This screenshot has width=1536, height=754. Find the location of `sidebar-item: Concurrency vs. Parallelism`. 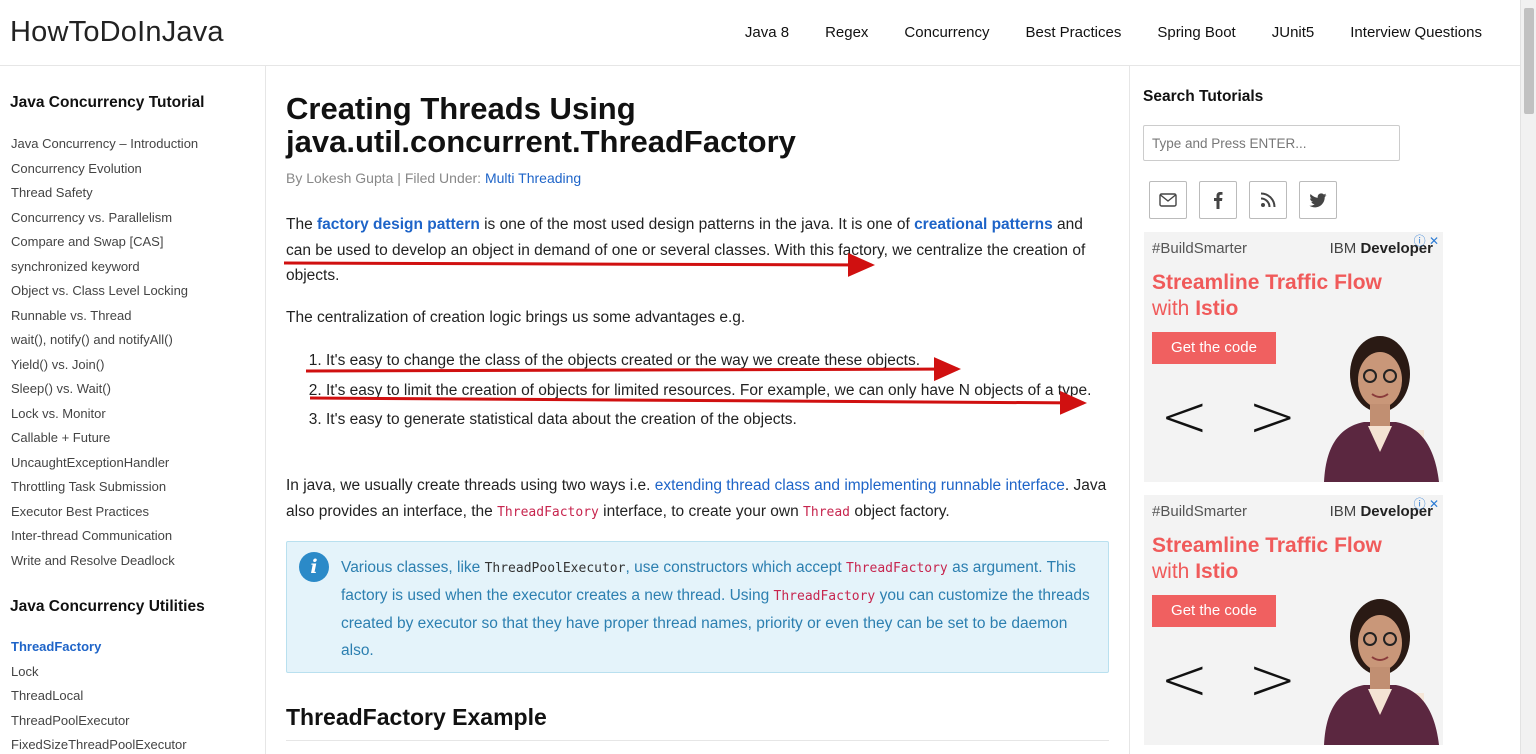

sidebar-item: Concurrency vs. Parallelism is located at coordinates (104, 218).